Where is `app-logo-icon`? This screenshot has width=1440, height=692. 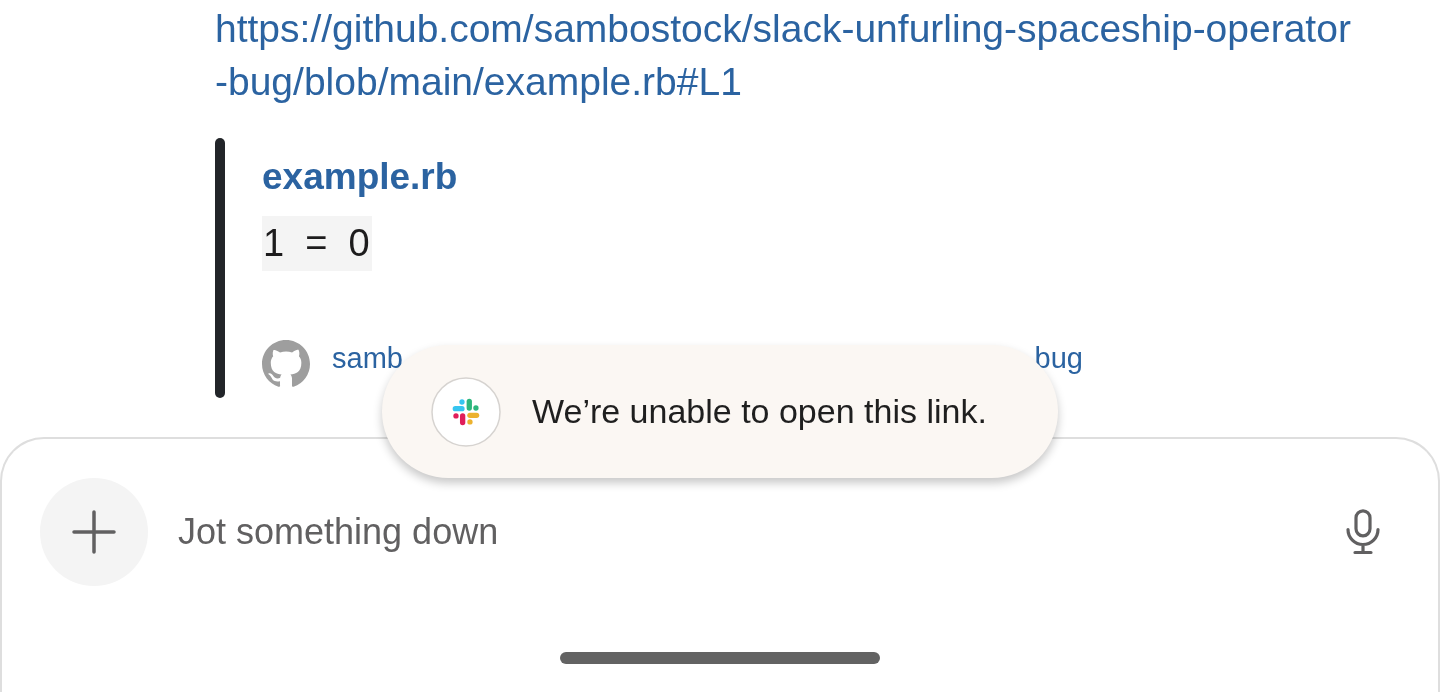
app-logo-icon is located at coordinates (466, 411).